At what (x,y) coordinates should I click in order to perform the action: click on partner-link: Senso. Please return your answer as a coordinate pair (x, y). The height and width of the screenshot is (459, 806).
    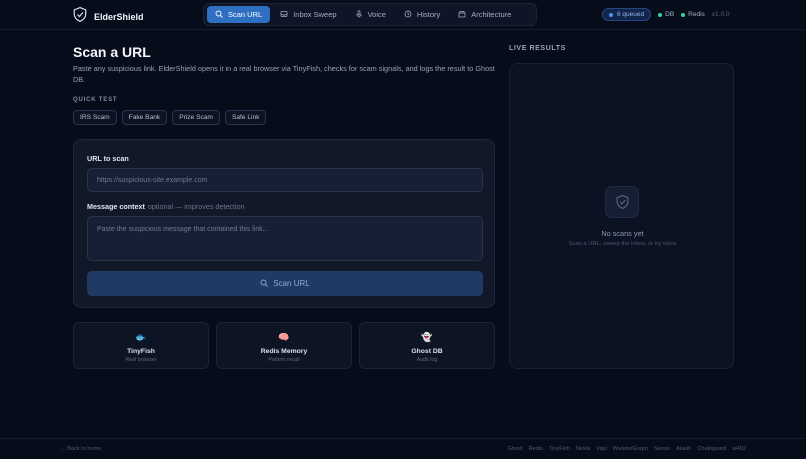
    Looking at the image, I should click on (662, 449).